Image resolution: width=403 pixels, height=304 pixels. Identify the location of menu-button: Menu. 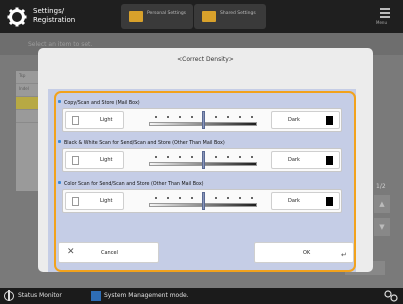
(385, 16).